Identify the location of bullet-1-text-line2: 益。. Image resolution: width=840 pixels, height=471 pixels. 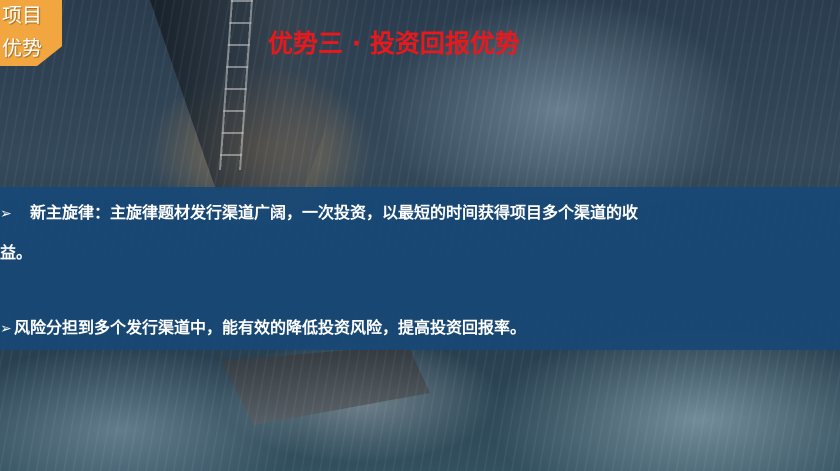
(16, 252).